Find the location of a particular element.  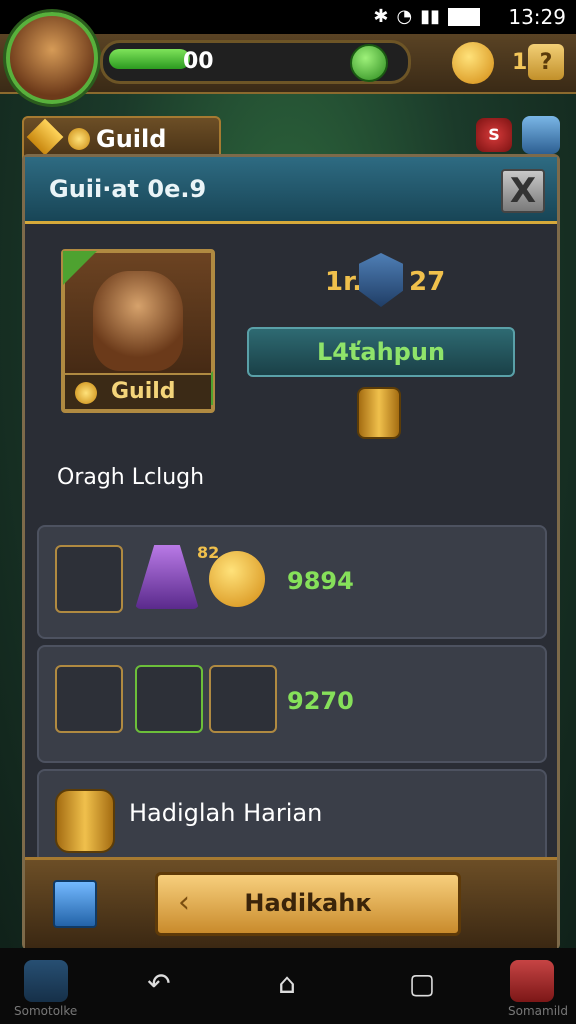

status-icons: ✱ ◔ ▮▮ is located at coordinates (426, 16).